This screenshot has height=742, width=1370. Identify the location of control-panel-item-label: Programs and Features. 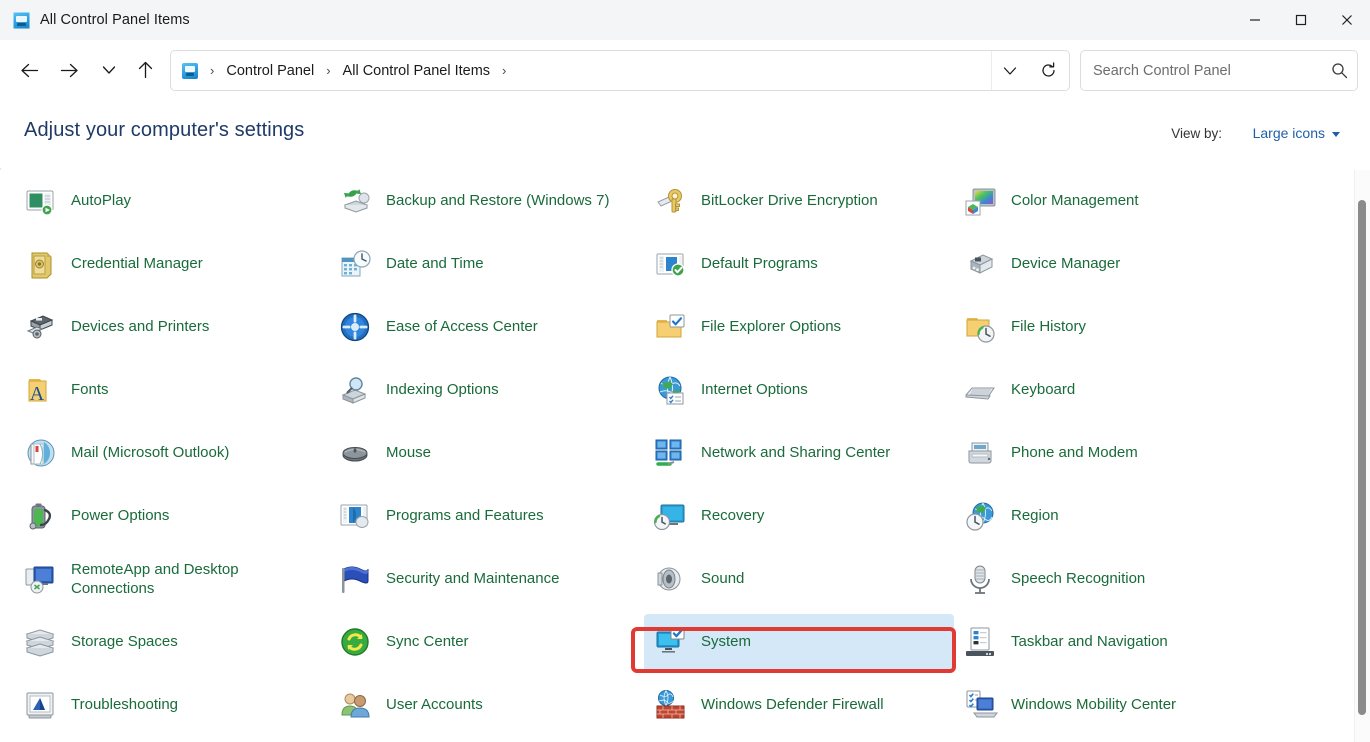
(465, 516).